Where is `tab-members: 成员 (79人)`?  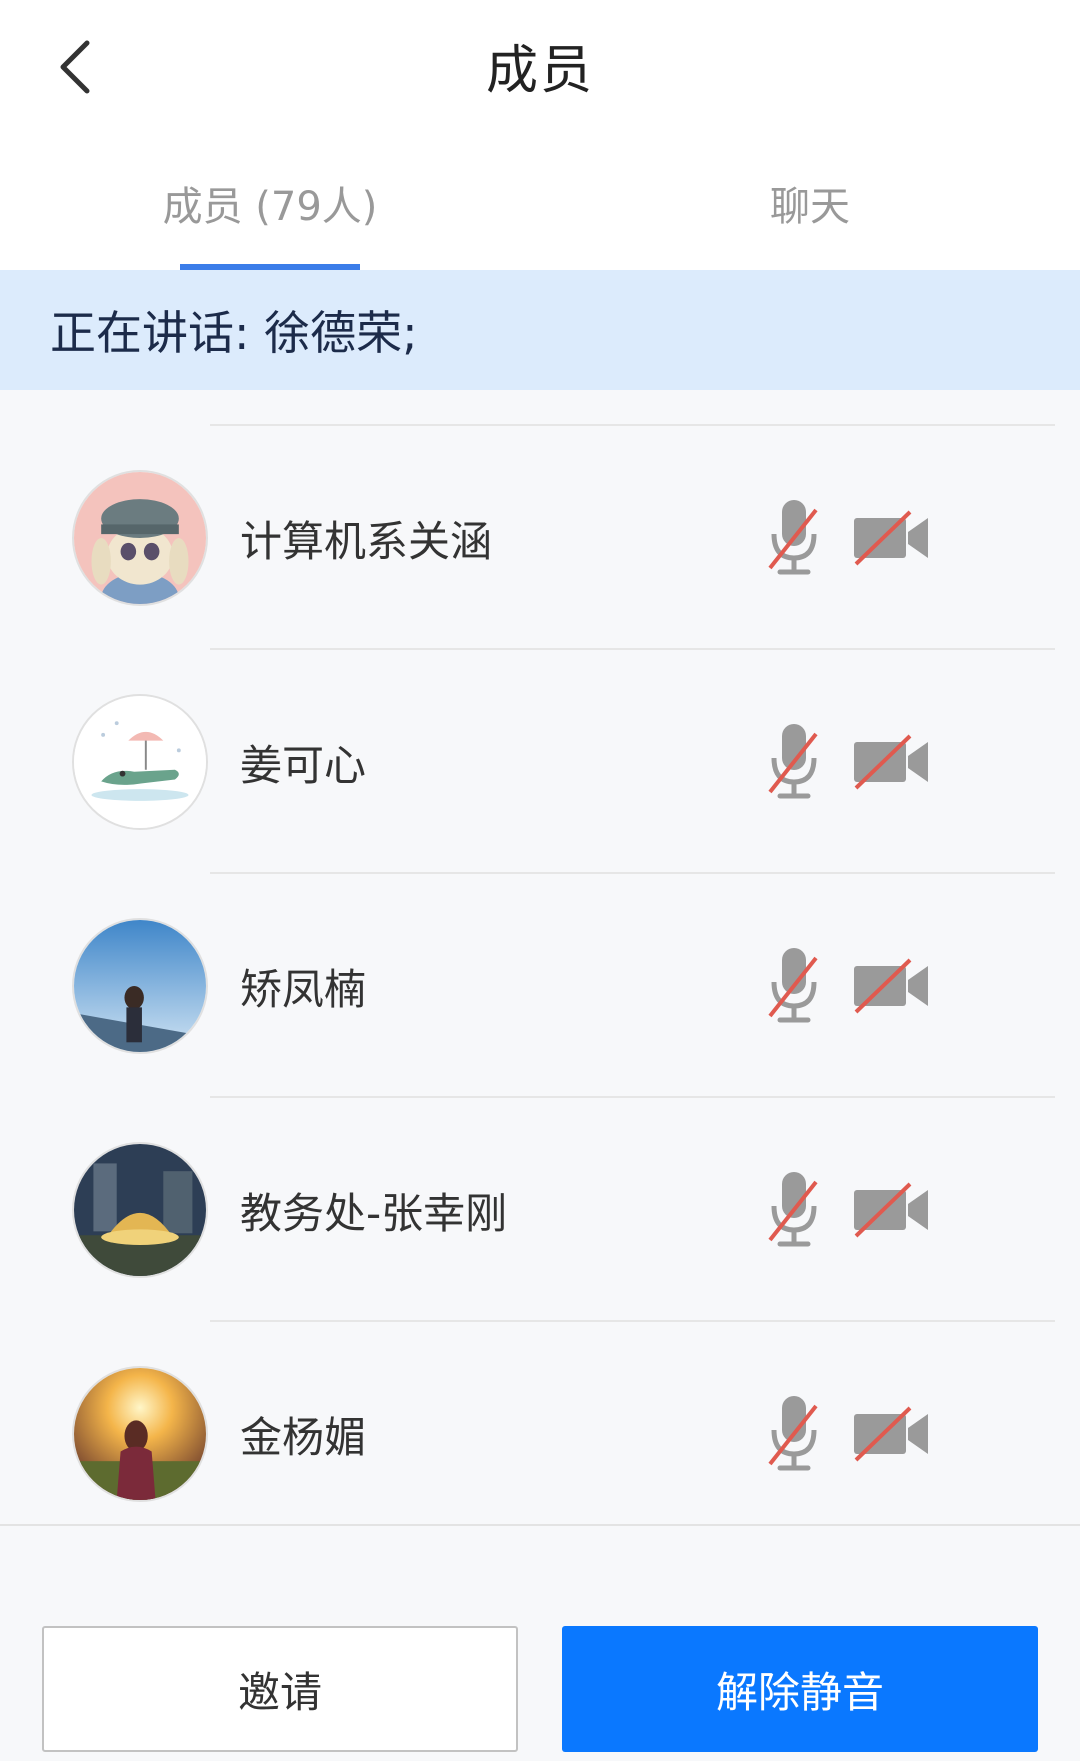 tab-members: 成员 (79人) is located at coordinates (270, 202).